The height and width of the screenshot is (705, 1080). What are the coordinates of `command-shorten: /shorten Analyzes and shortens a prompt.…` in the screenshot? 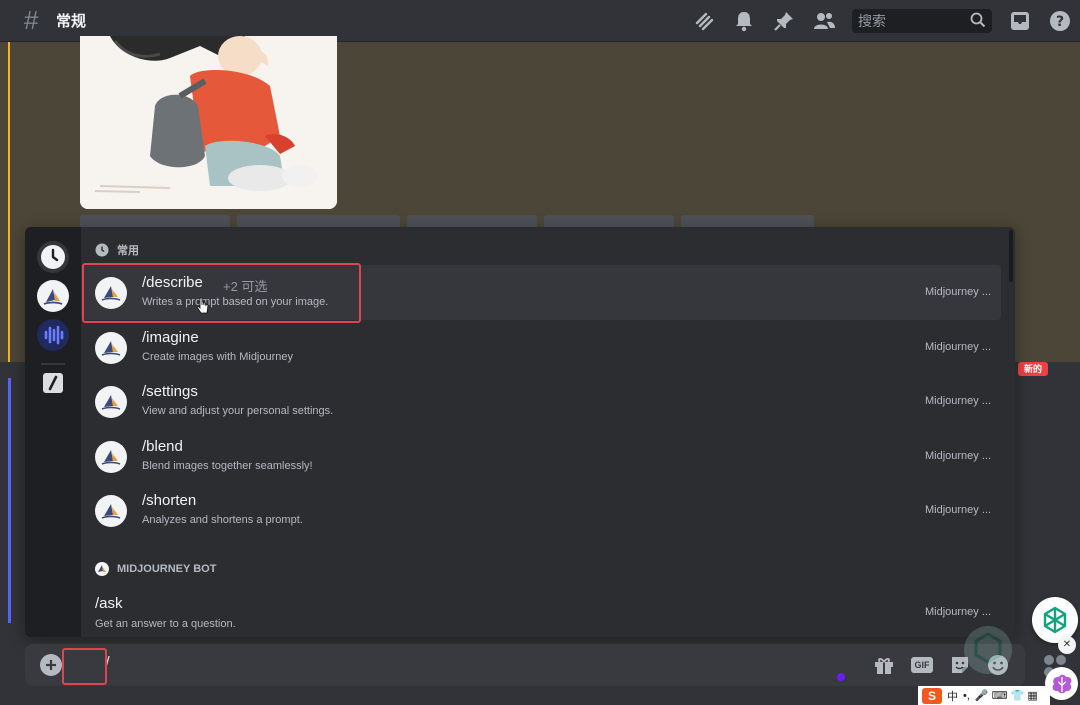 It's located at (541, 510).